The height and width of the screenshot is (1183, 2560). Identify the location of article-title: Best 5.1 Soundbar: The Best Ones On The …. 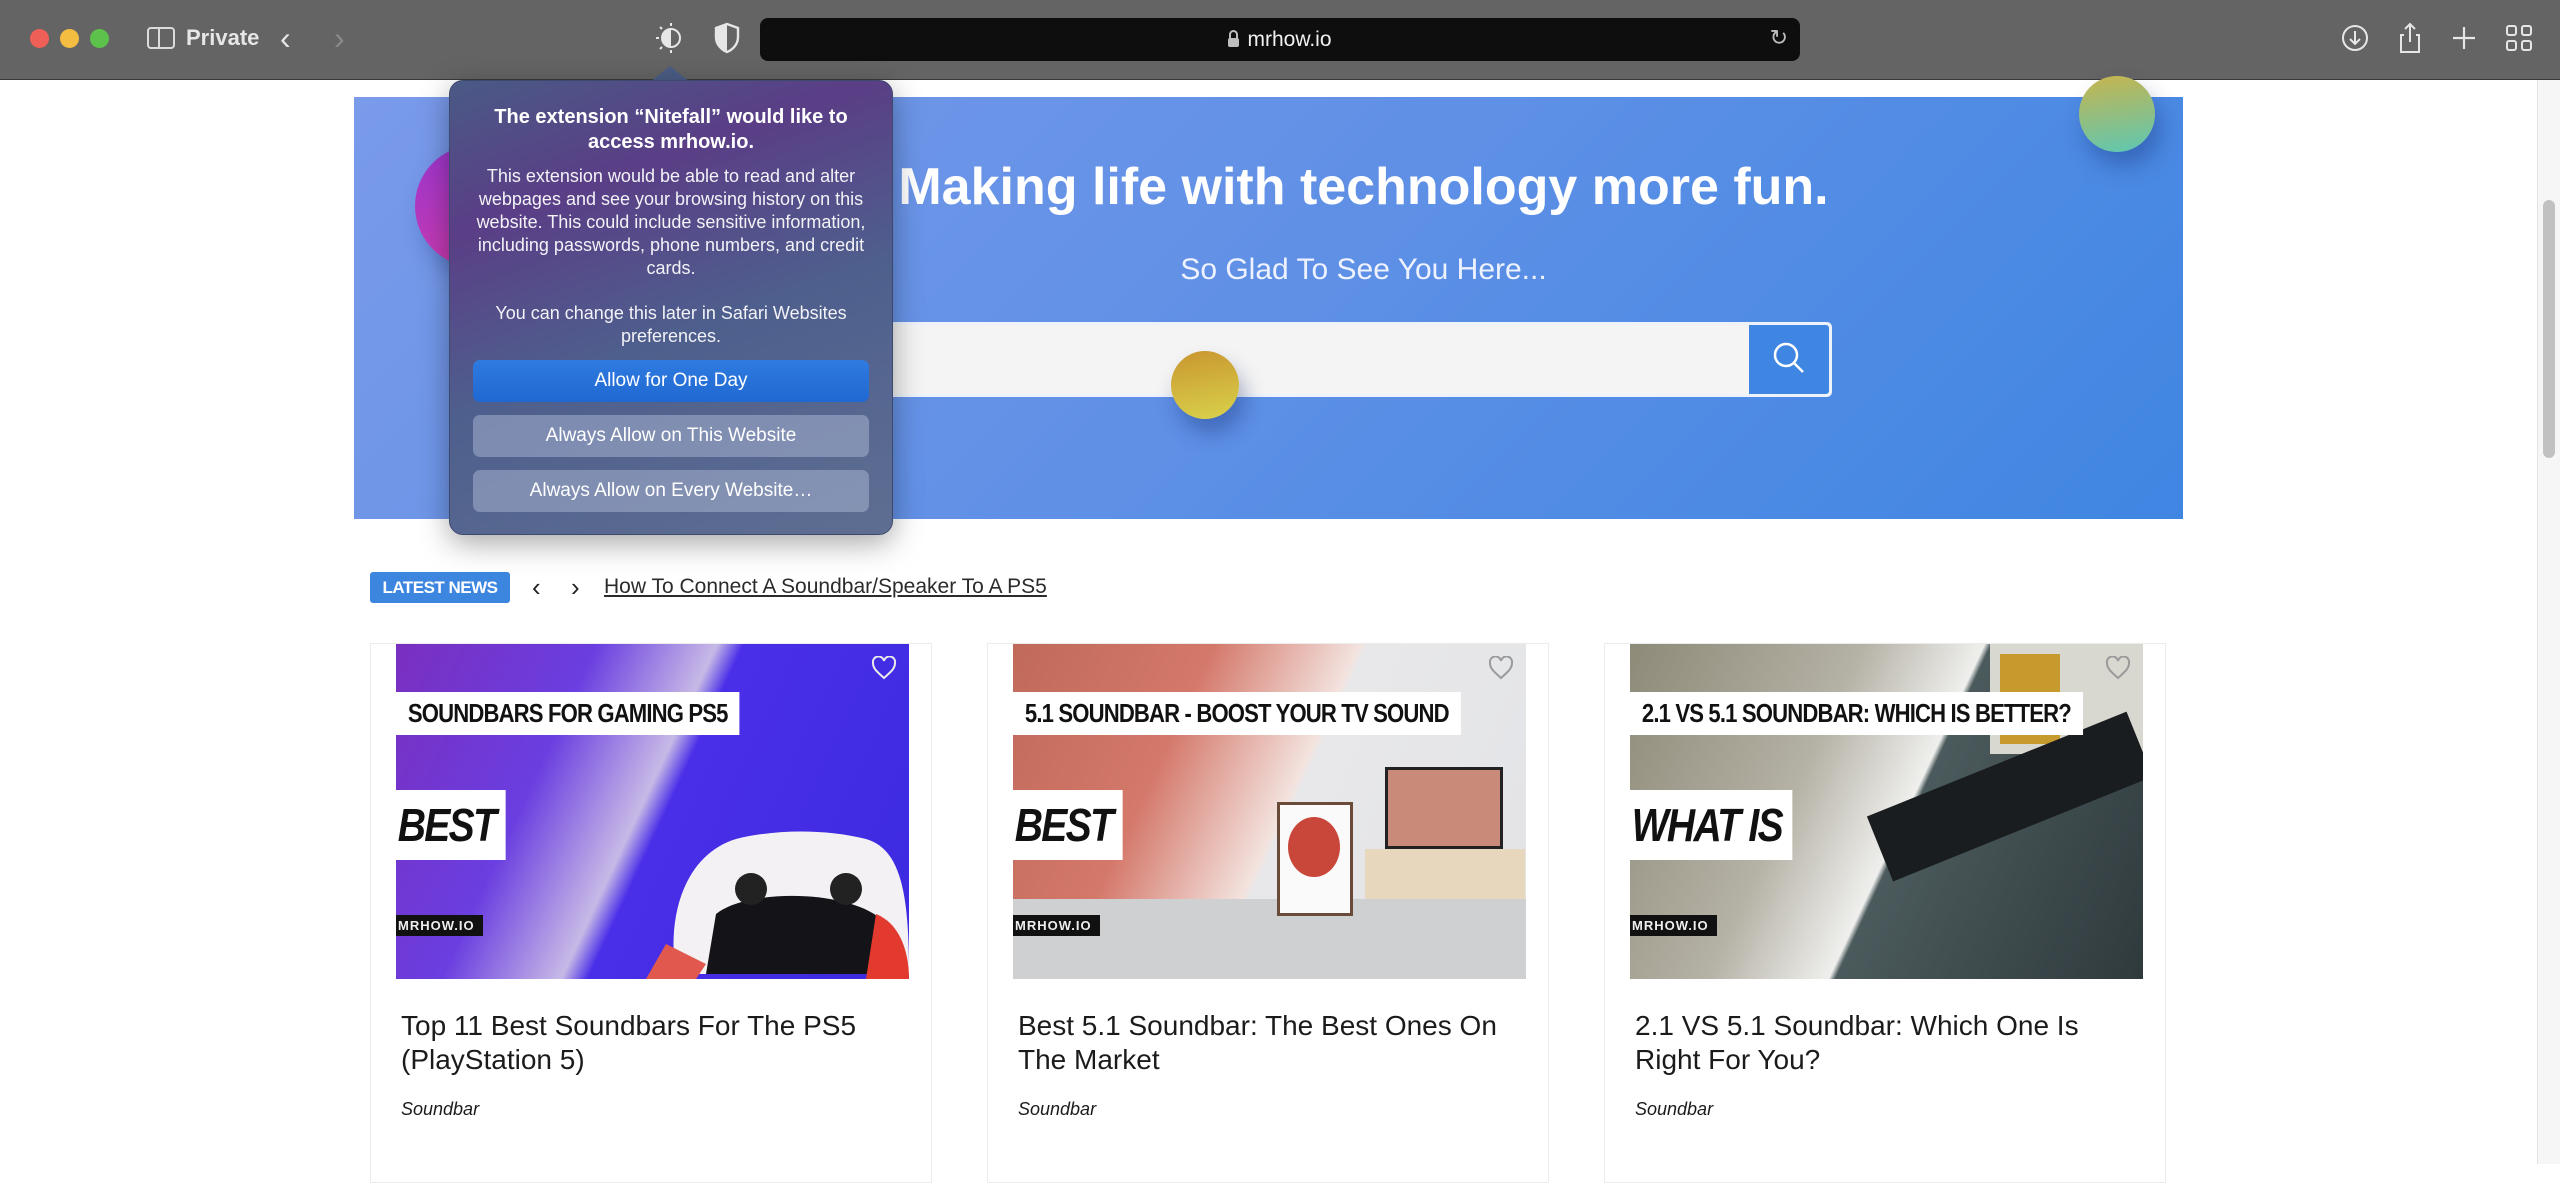
(1263, 1043).